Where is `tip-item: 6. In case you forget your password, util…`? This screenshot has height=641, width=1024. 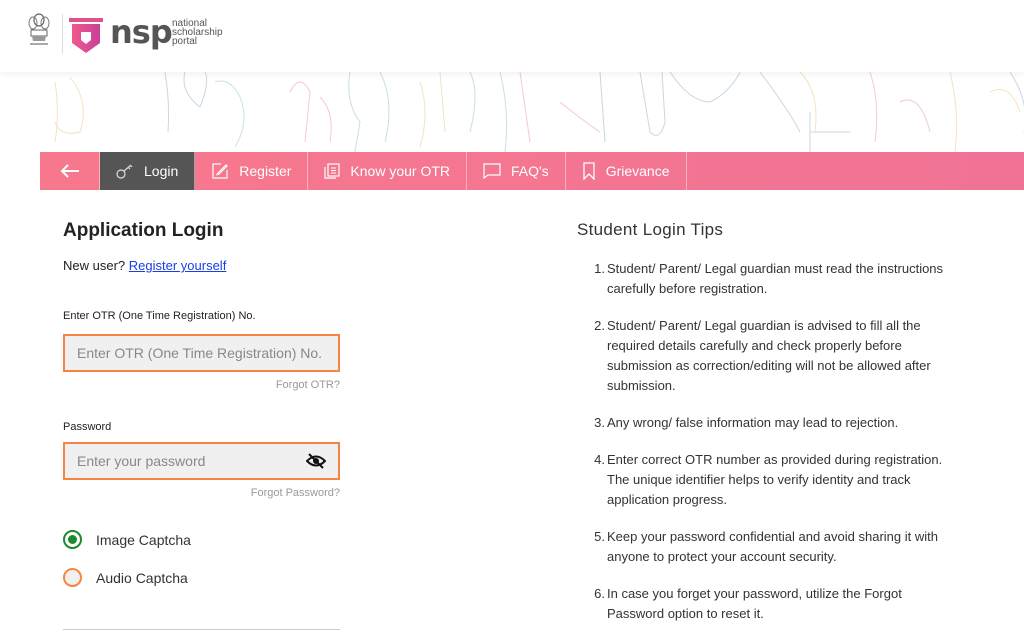
tip-item: 6. In case you forget your password, util… is located at coordinates (762, 604).